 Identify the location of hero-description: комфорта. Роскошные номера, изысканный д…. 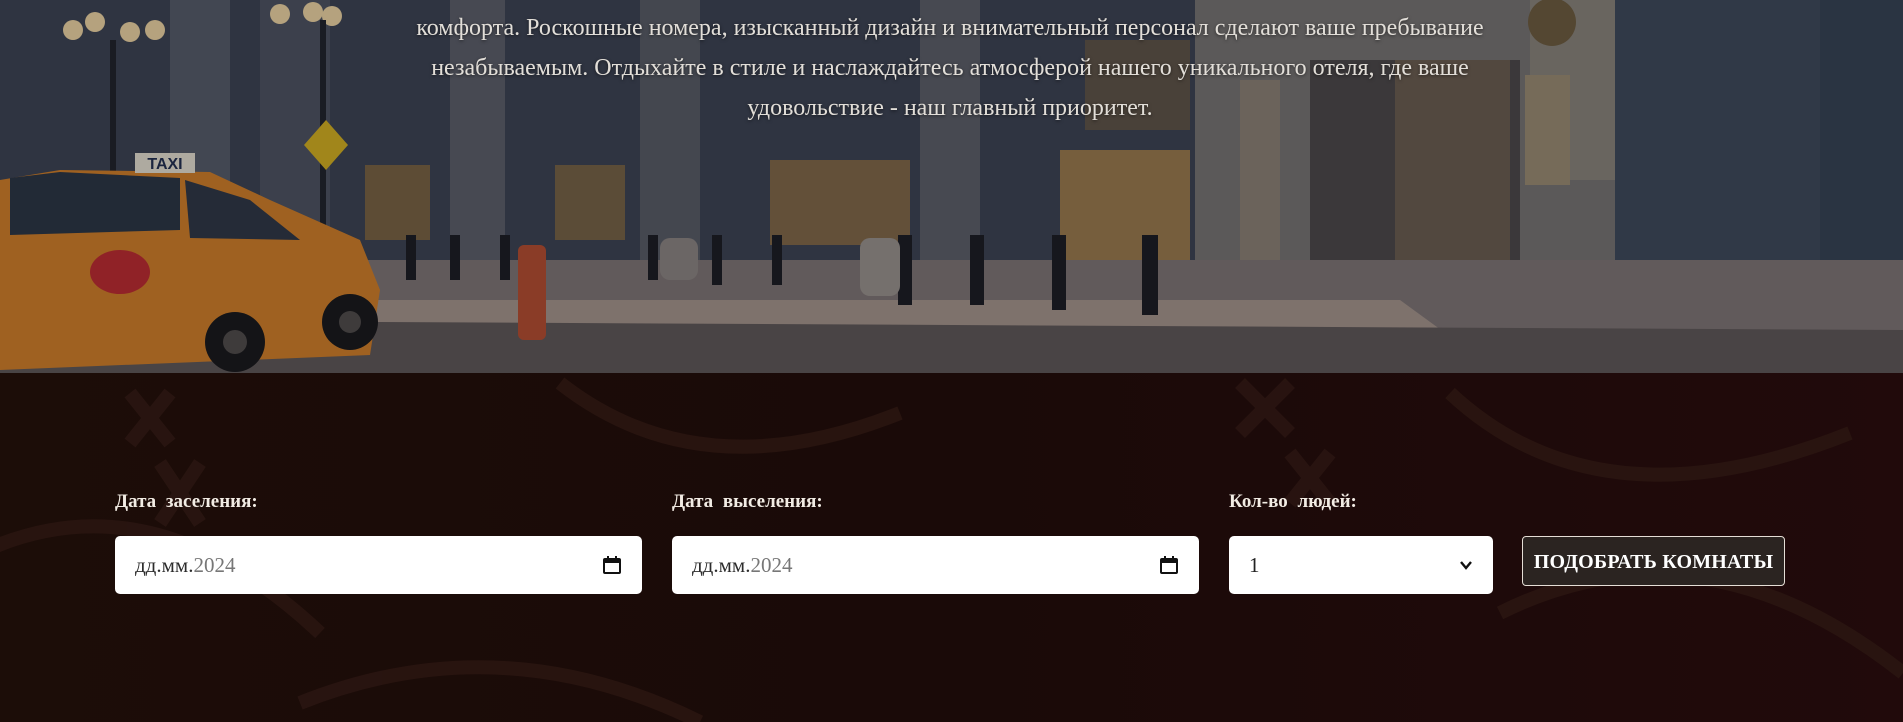
(950, 68).